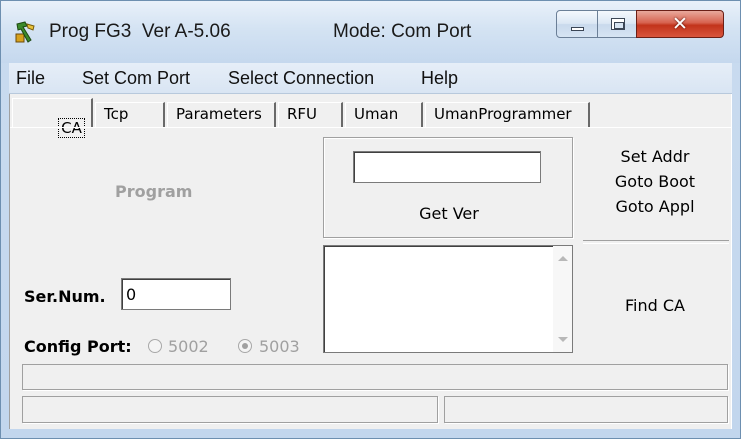 This screenshot has width=741, height=439. What do you see at coordinates (310, 114) in the screenshot?
I see `tab-rfu: RFU` at bounding box center [310, 114].